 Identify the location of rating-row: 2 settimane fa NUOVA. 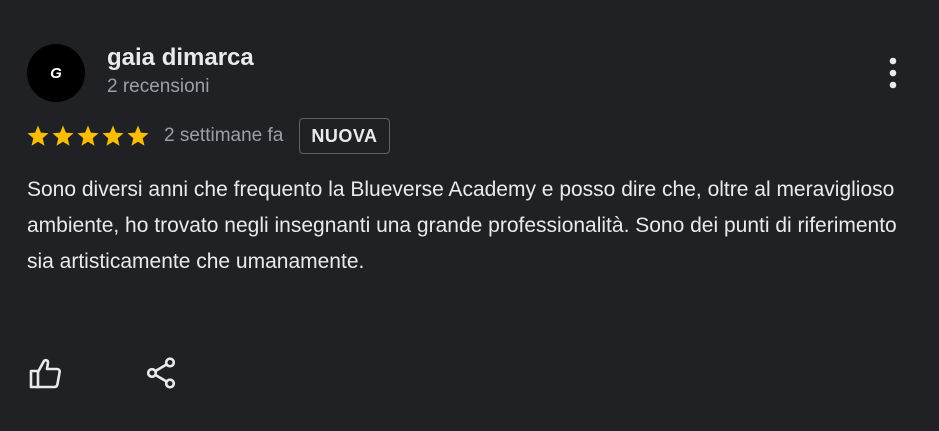
(208, 136).